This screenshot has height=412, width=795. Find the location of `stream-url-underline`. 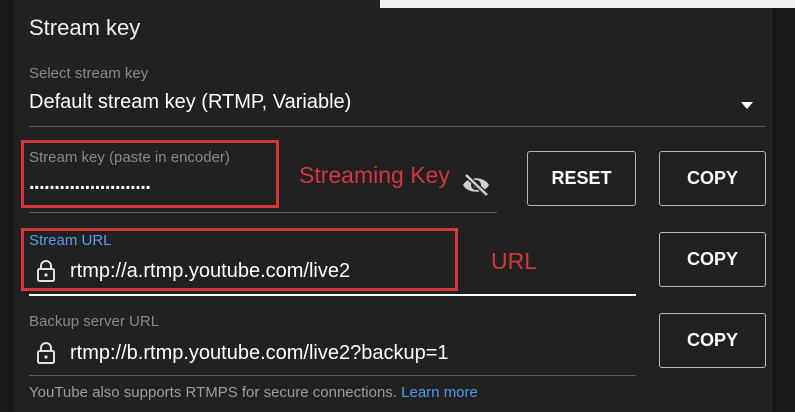

stream-url-underline is located at coordinates (332, 295).